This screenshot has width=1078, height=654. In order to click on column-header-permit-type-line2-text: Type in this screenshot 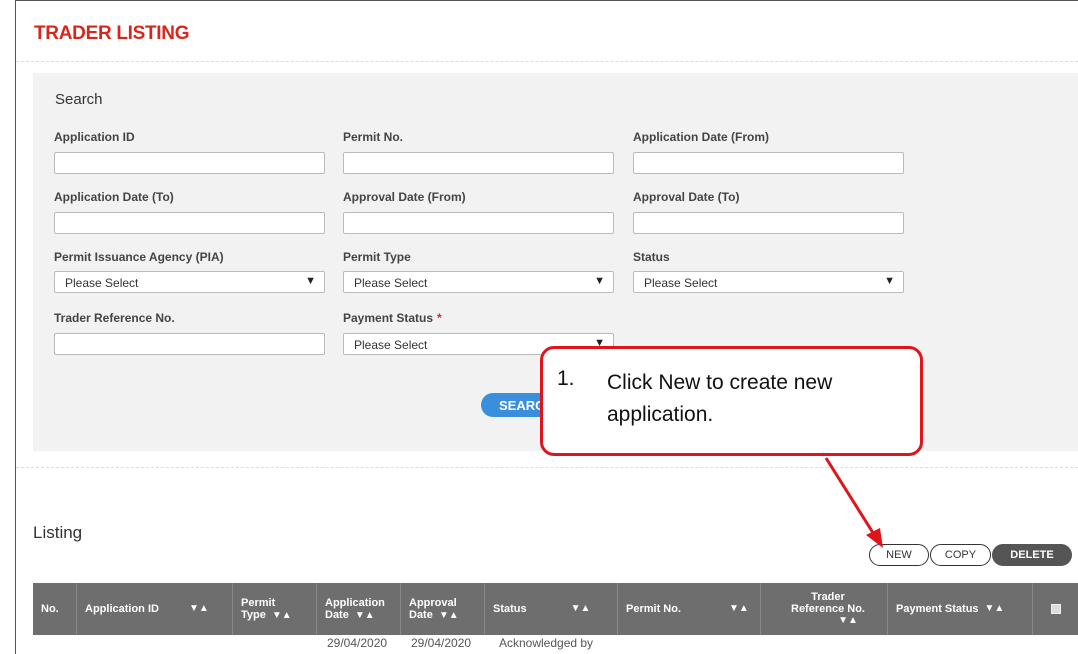, I will do `click(253, 614)`.